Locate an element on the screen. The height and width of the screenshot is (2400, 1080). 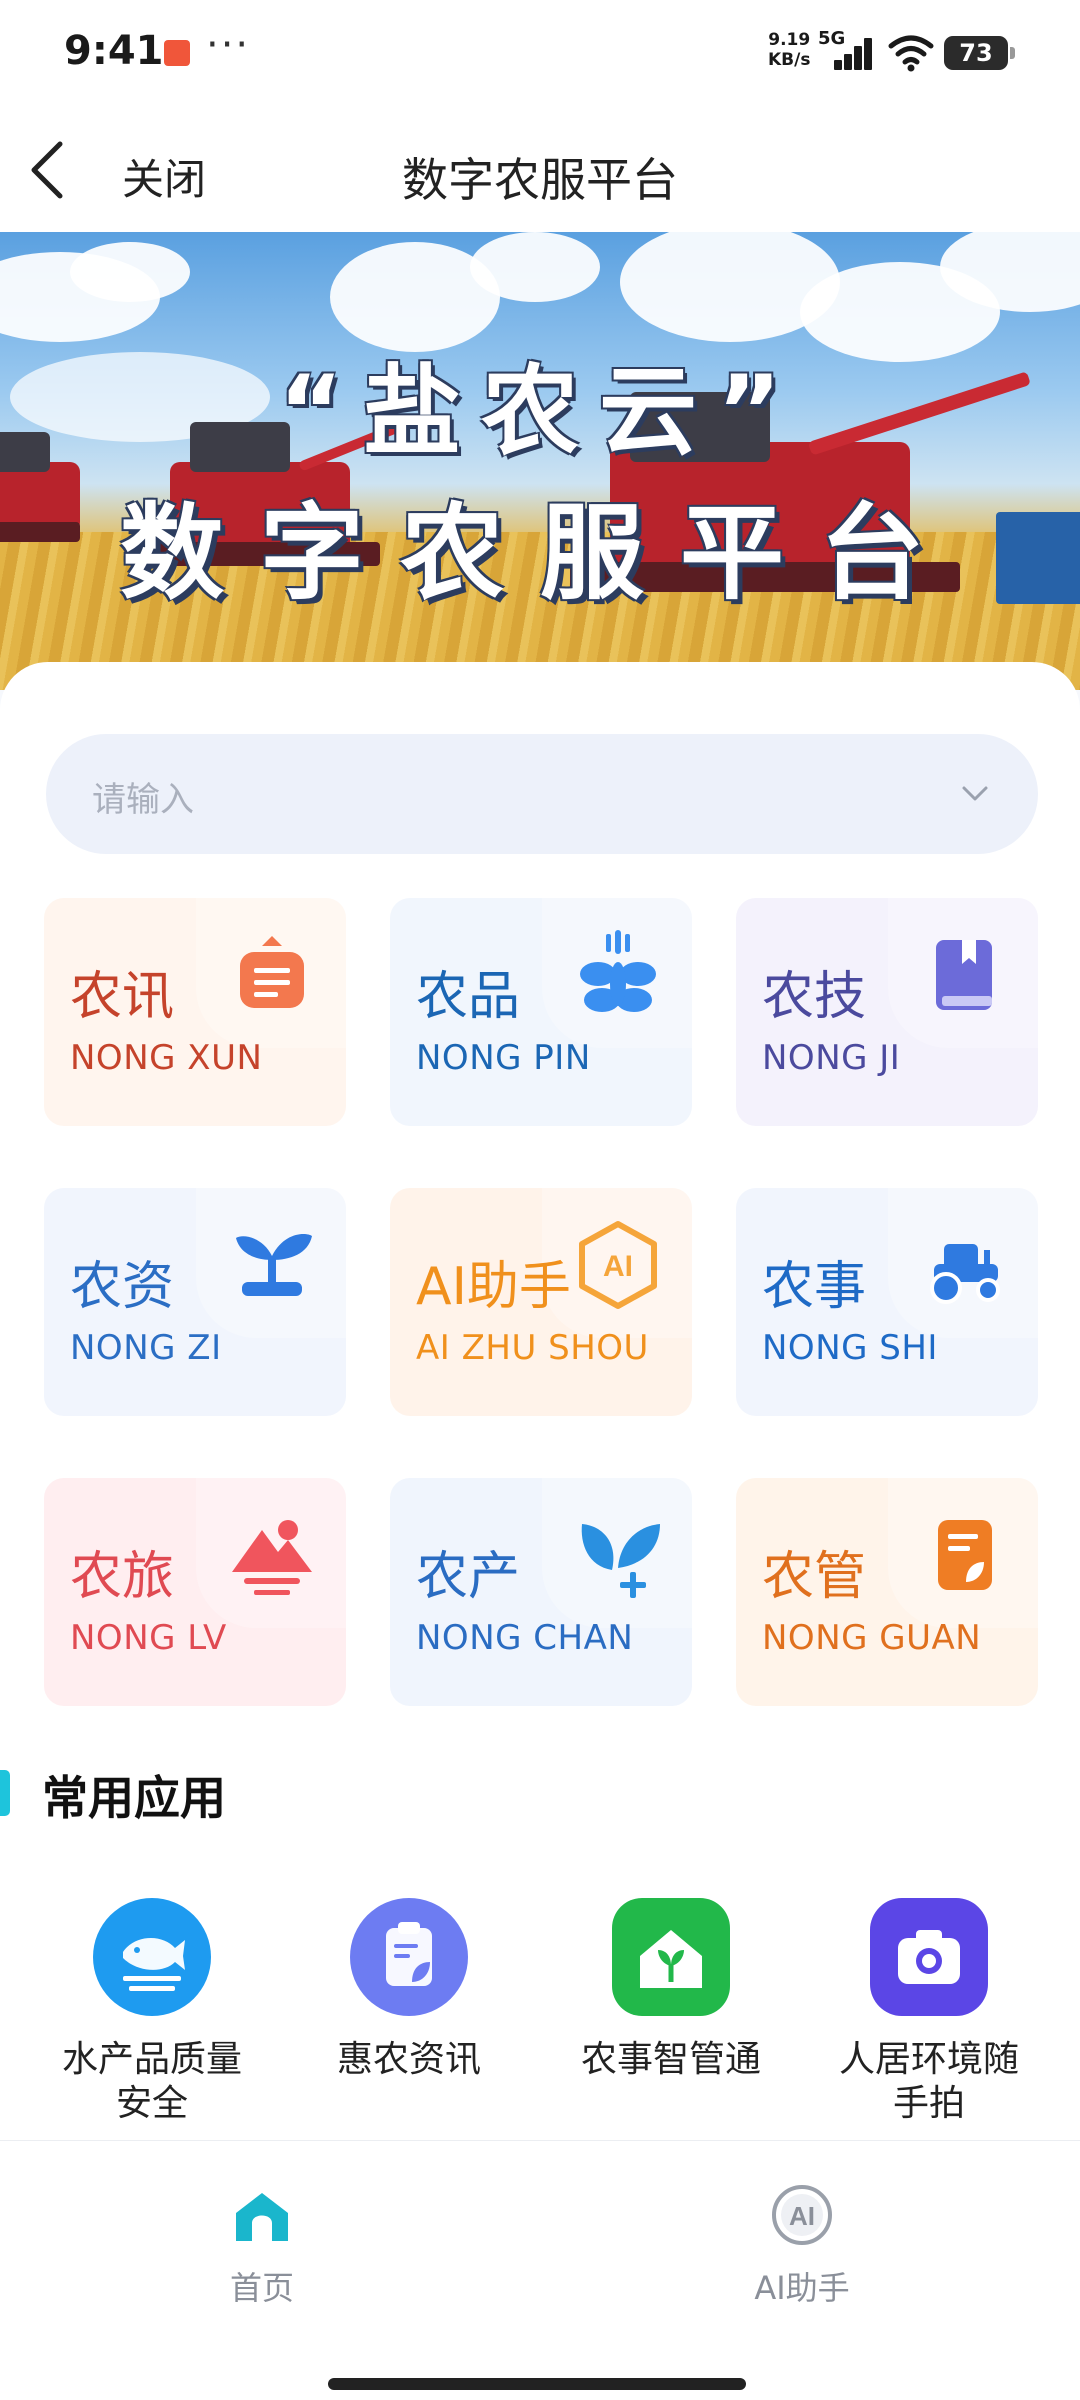
wheat-icon is located at coordinates (618, 971).